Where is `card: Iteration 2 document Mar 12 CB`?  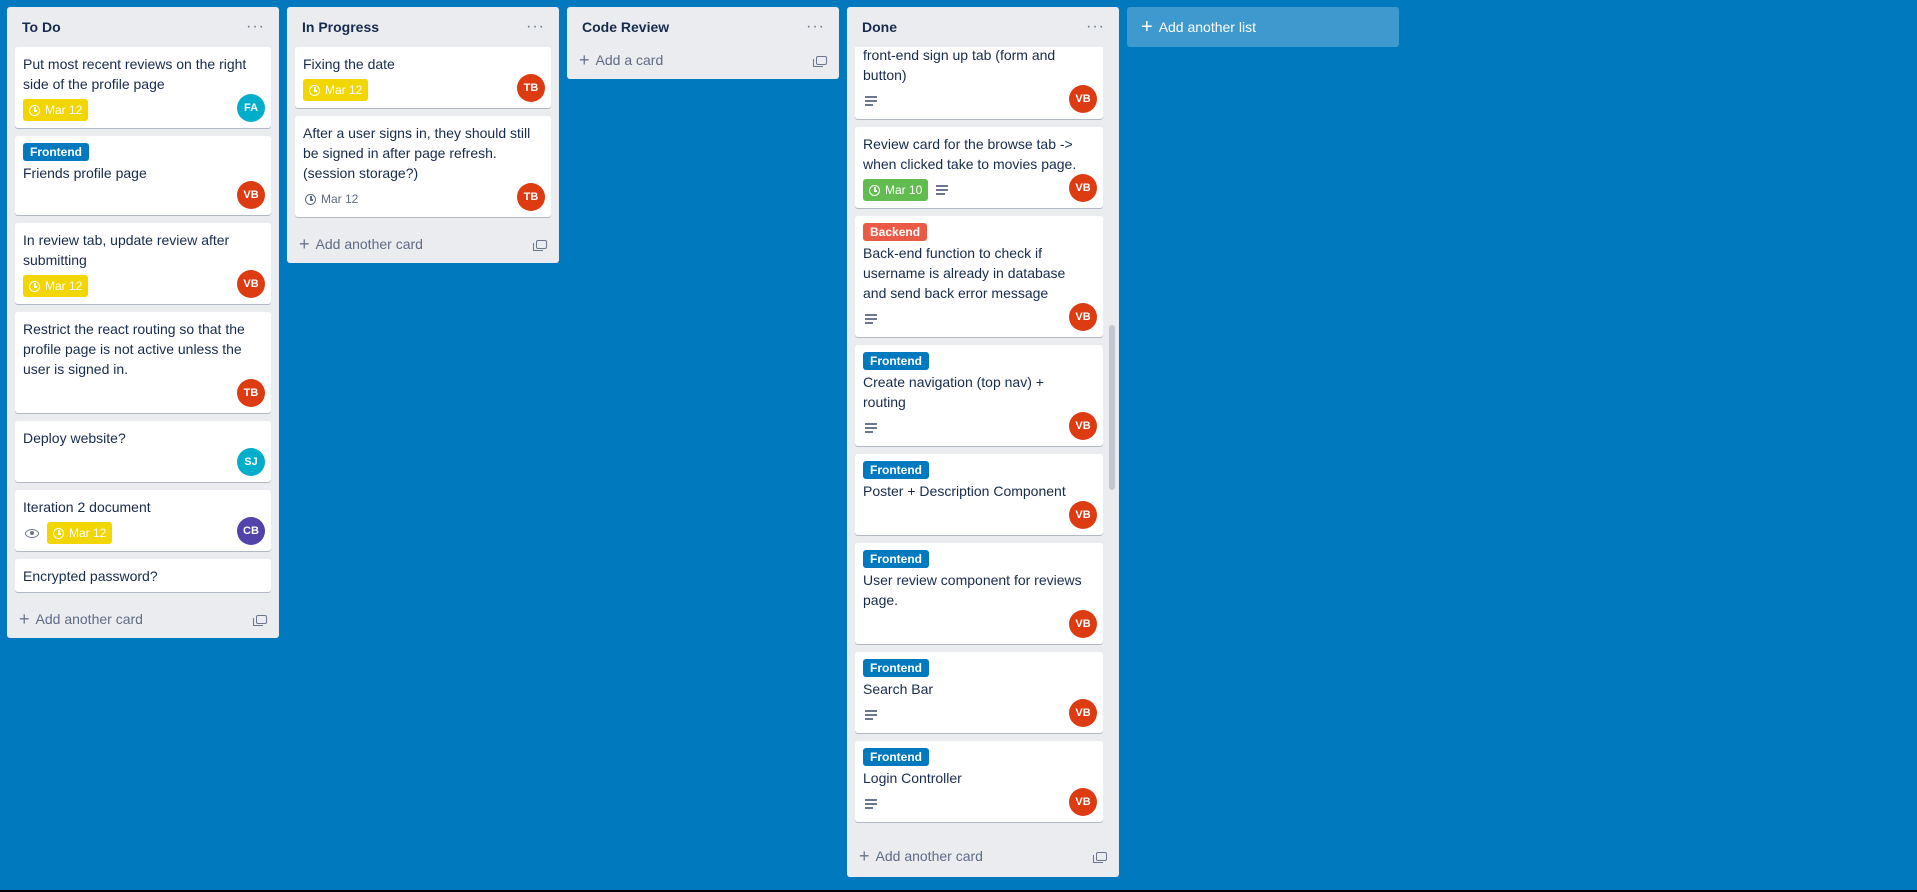
card: Iteration 2 document Mar 12 CB is located at coordinates (143, 520).